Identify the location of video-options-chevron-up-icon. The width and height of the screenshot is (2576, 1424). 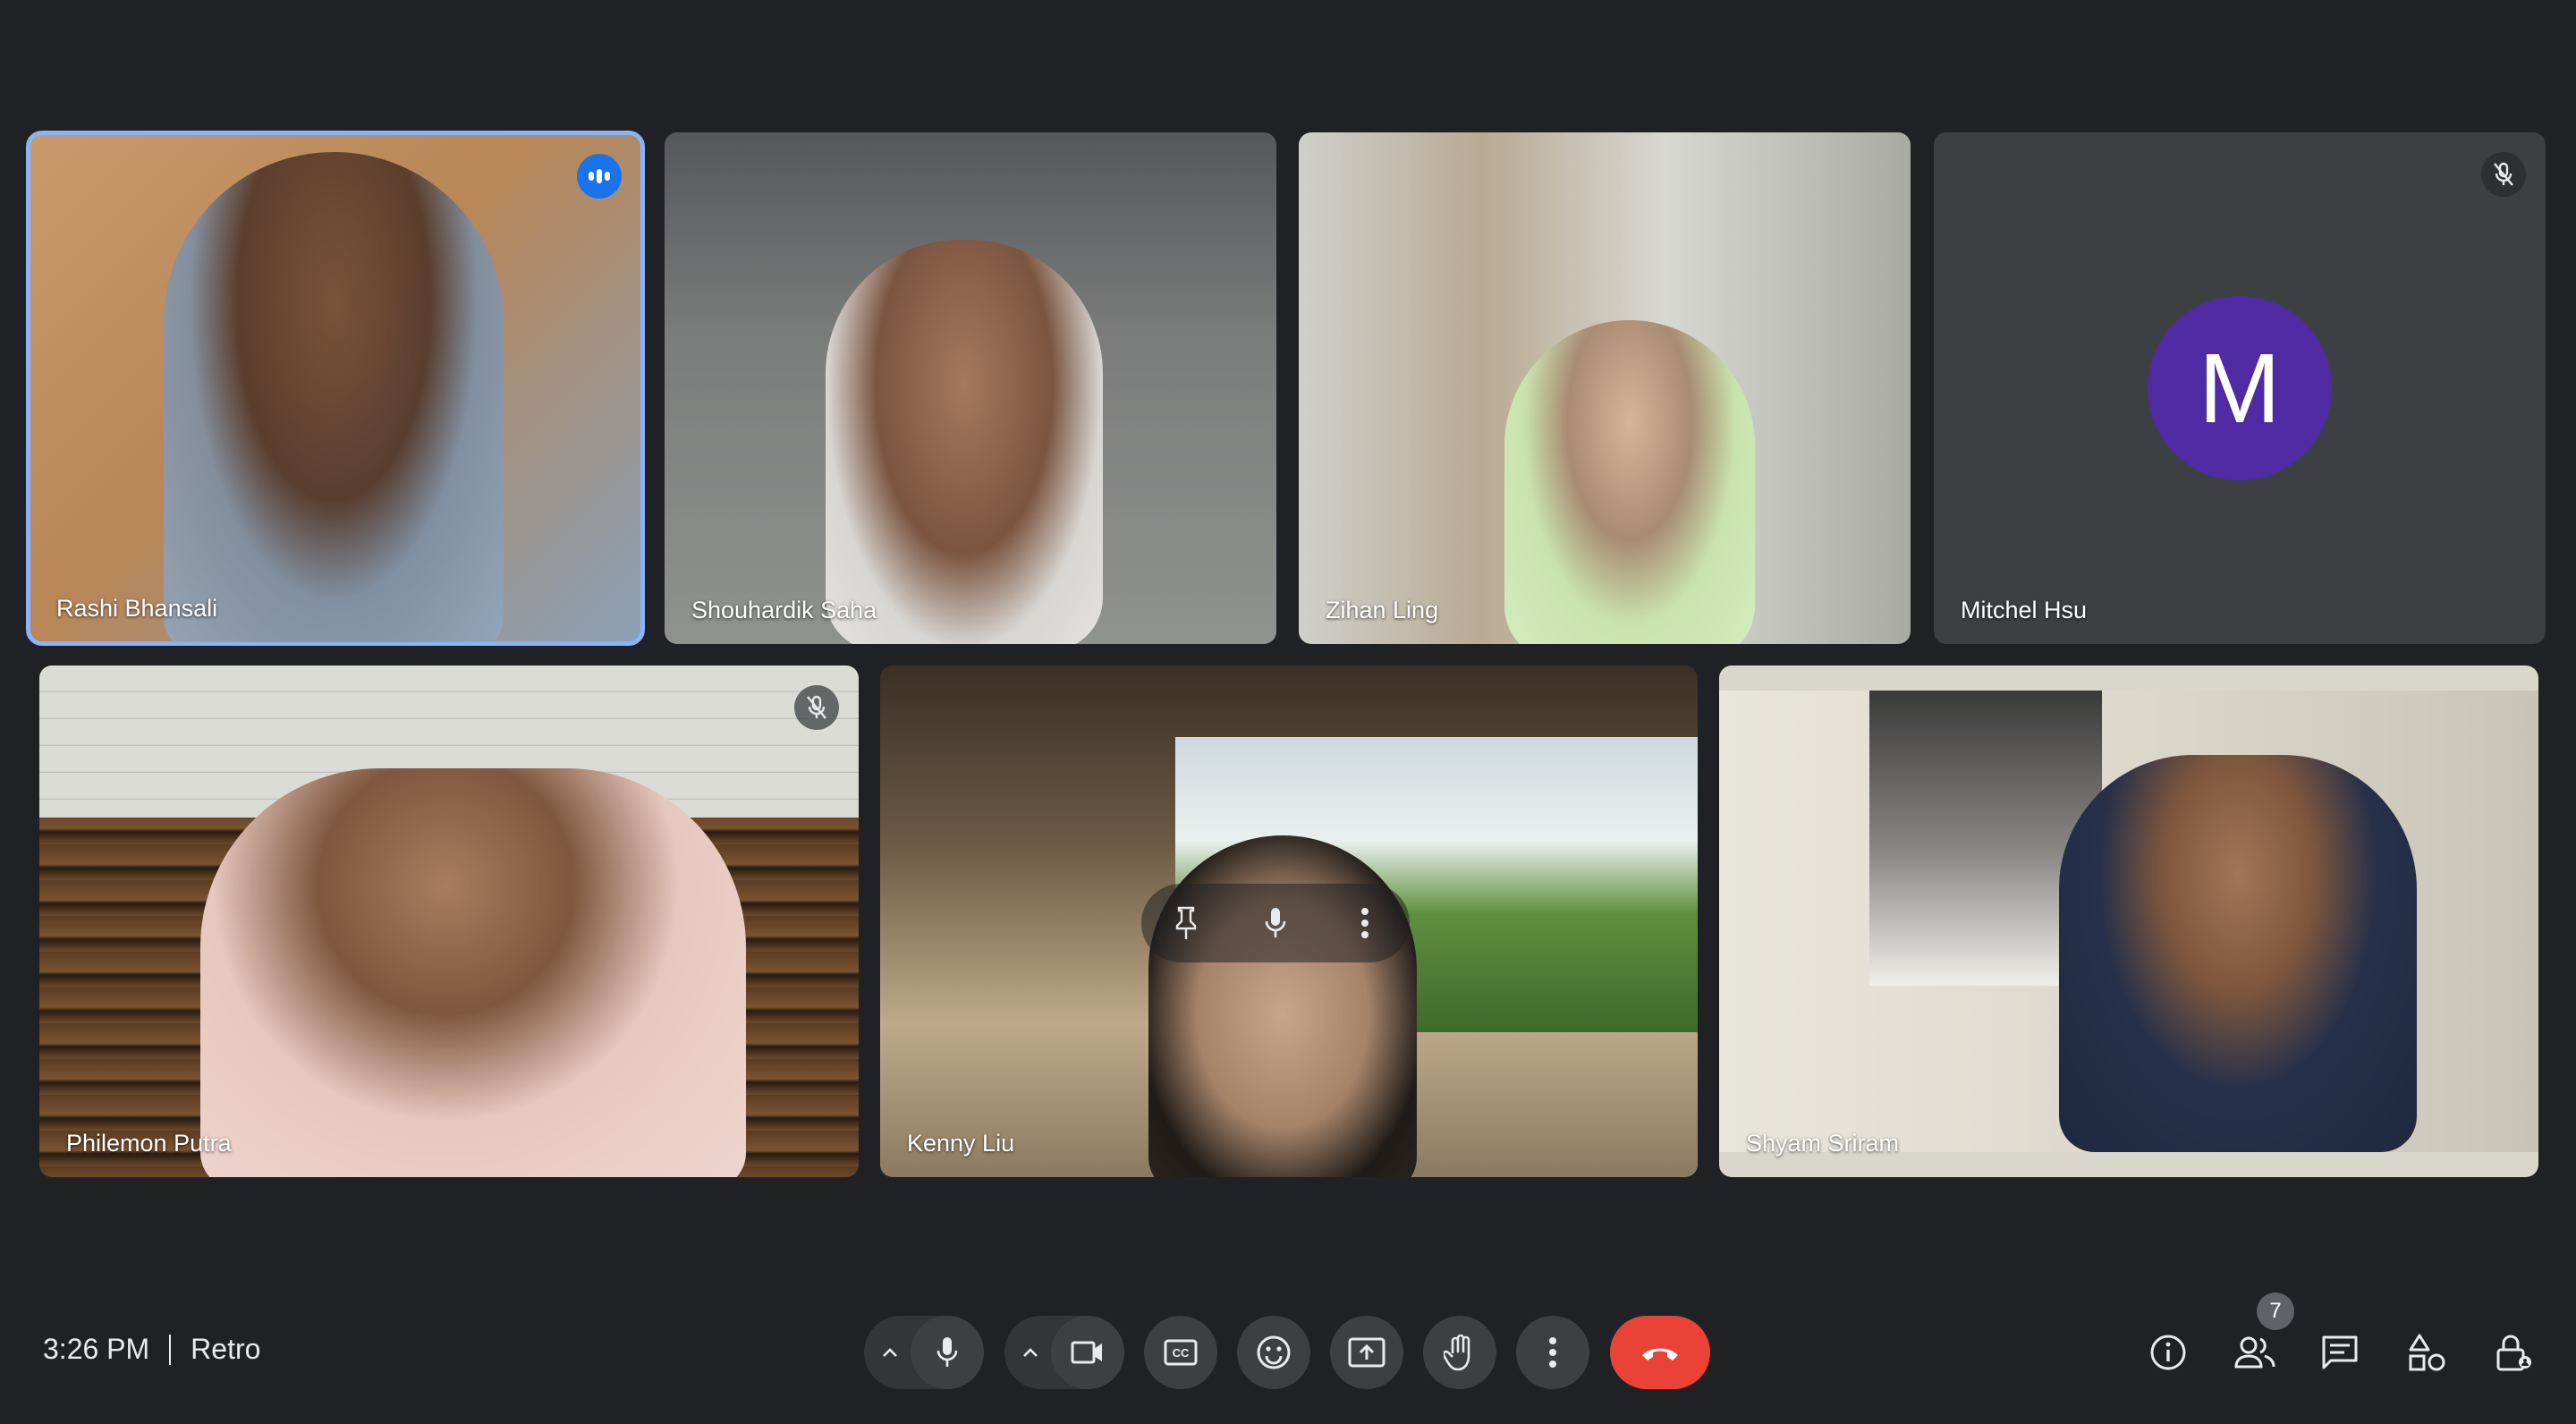
(1030, 1352).